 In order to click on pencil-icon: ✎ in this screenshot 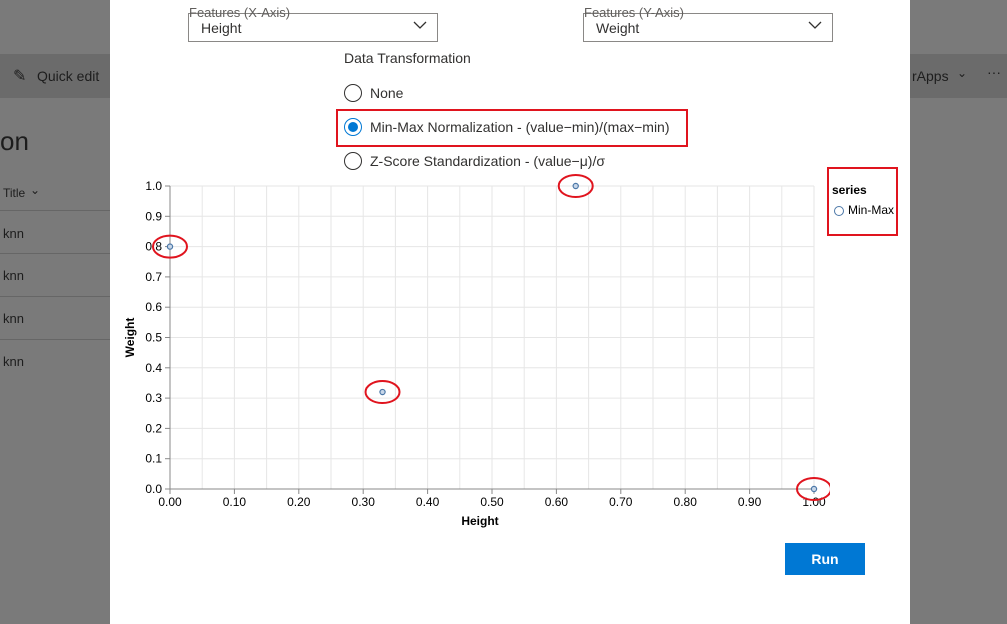, I will do `click(20, 76)`.